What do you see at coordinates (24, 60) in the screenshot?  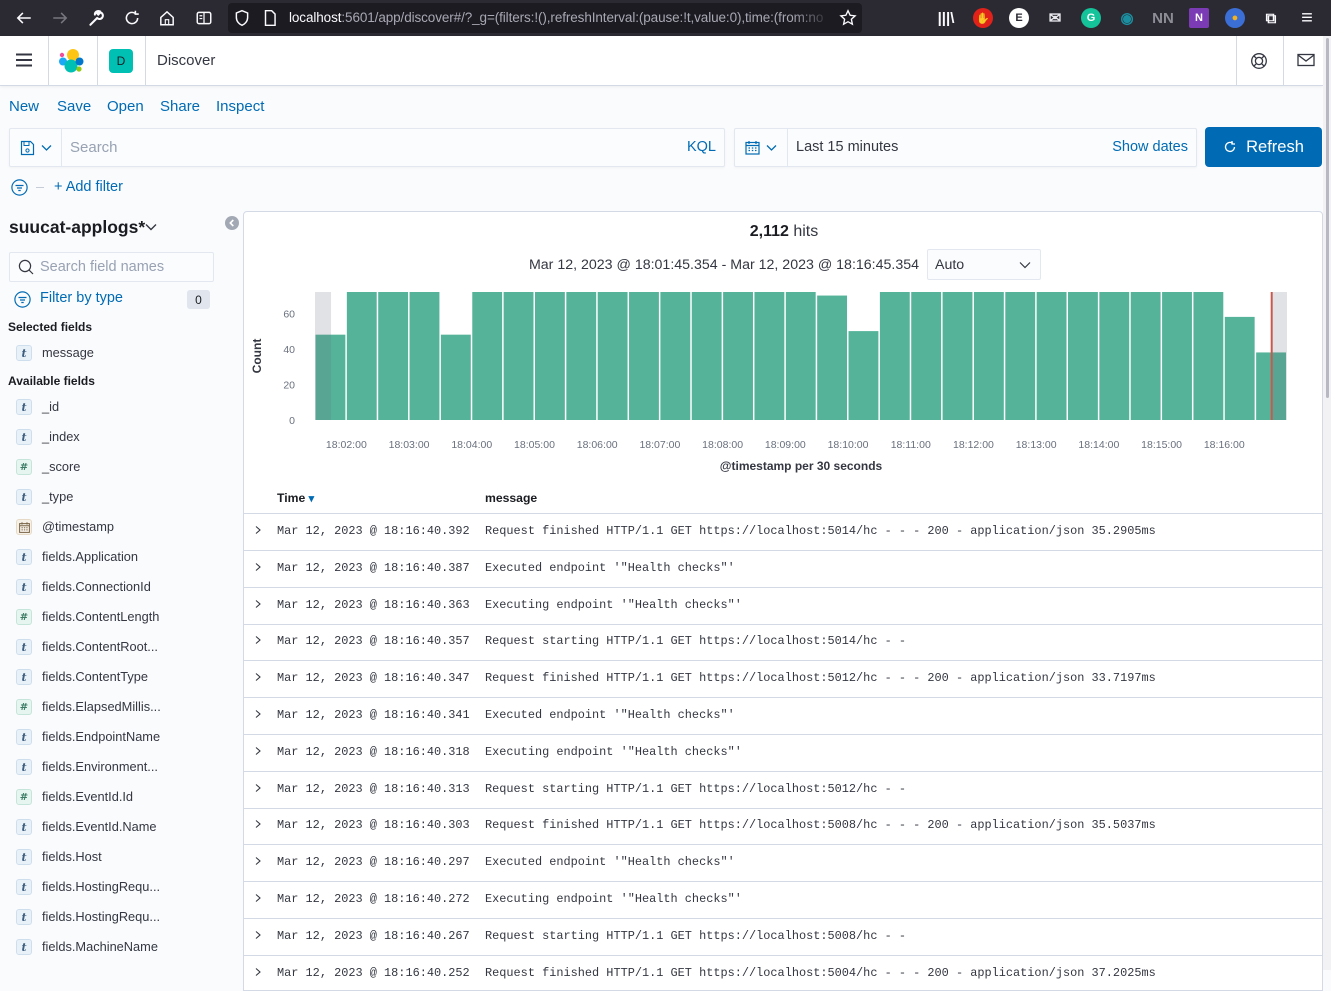 I see `hamburger-menu-icon` at bounding box center [24, 60].